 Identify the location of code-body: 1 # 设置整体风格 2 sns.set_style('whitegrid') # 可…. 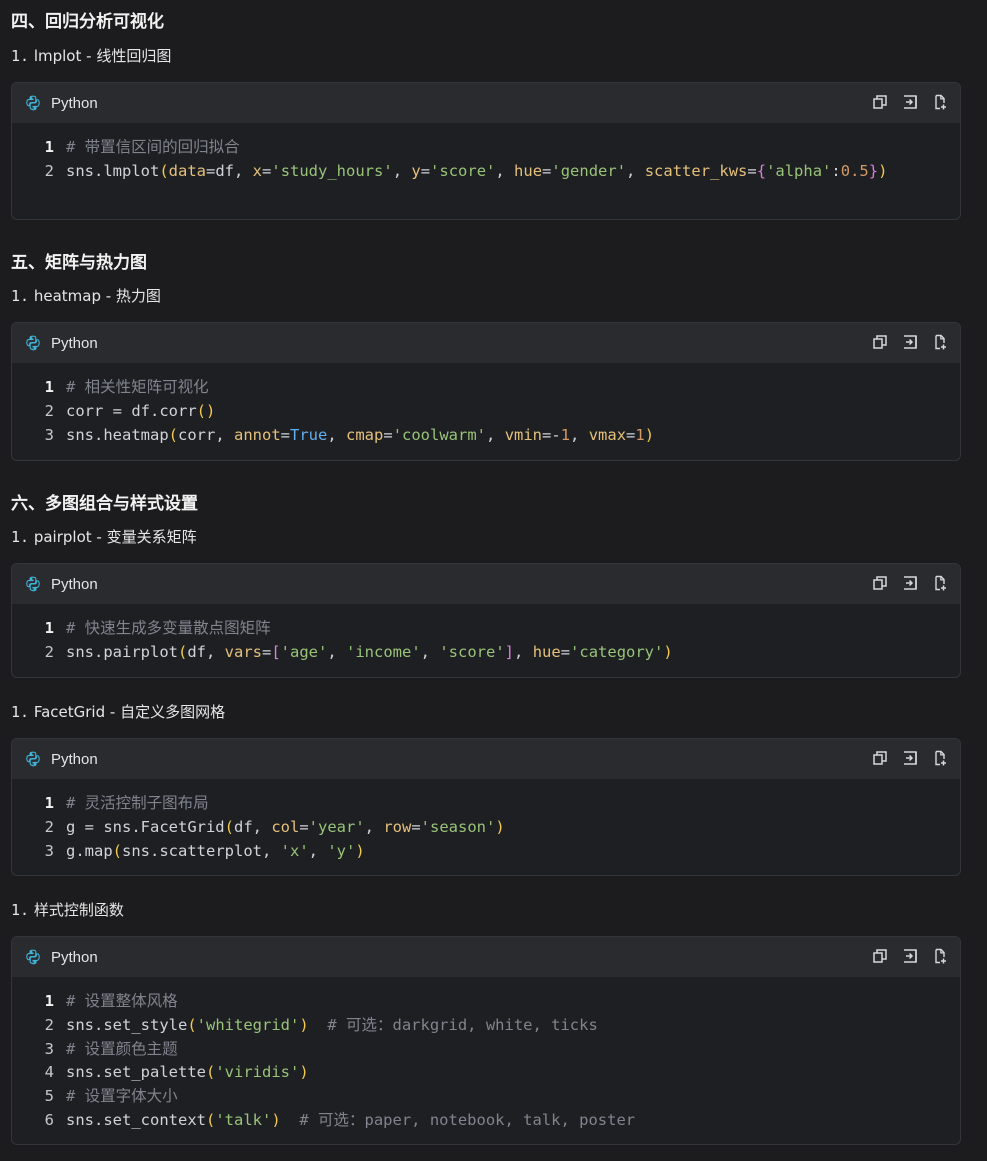
(486, 1060).